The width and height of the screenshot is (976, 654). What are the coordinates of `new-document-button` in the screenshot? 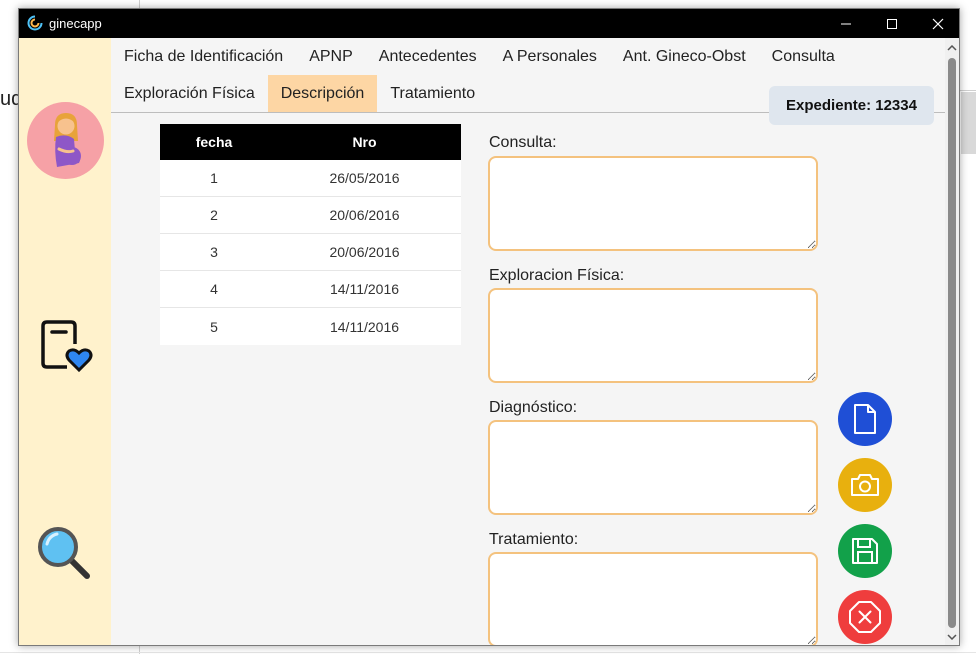 It's located at (865, 419).